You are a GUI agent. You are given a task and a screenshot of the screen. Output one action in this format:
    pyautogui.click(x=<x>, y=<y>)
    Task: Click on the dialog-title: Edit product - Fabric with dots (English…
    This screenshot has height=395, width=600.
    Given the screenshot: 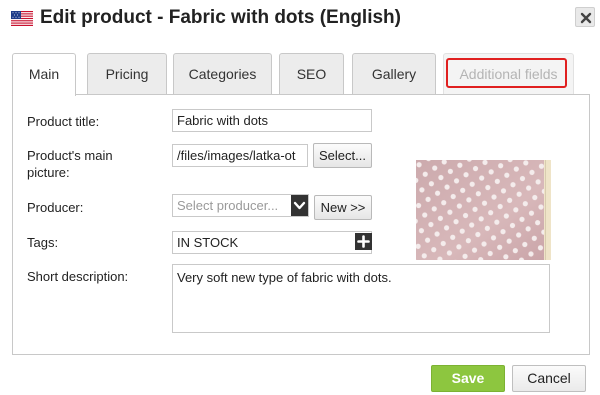 What is the action you would take?
    pyautogui.click(x=220, y=17)
    